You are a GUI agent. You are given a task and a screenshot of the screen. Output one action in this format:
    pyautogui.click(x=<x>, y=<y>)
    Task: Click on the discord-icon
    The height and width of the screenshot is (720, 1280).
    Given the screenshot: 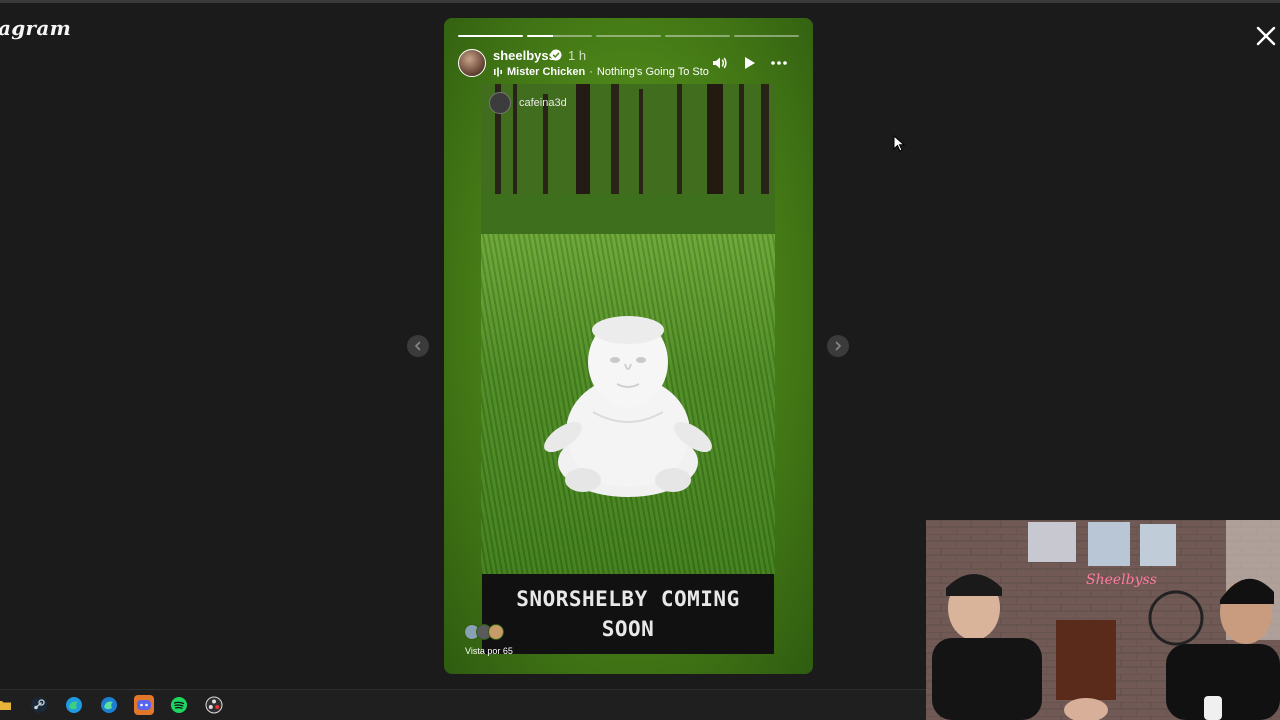 What is the action you would take?
    pyautogui.click(x=144, y=705)
    